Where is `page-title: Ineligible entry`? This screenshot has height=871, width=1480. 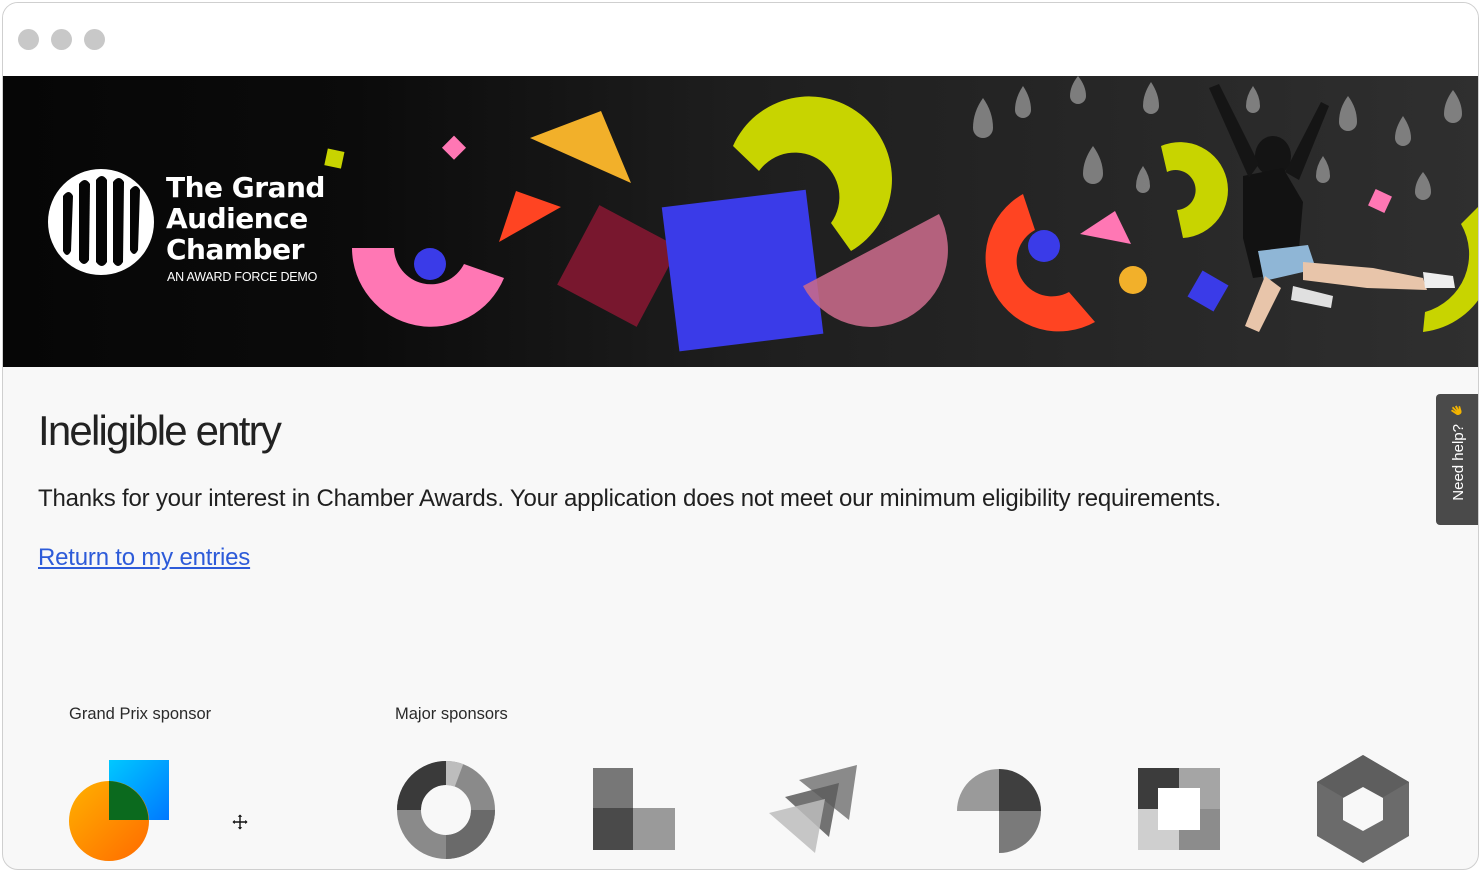
page-title: Ineligible entry is located at coordinates (160, 430).